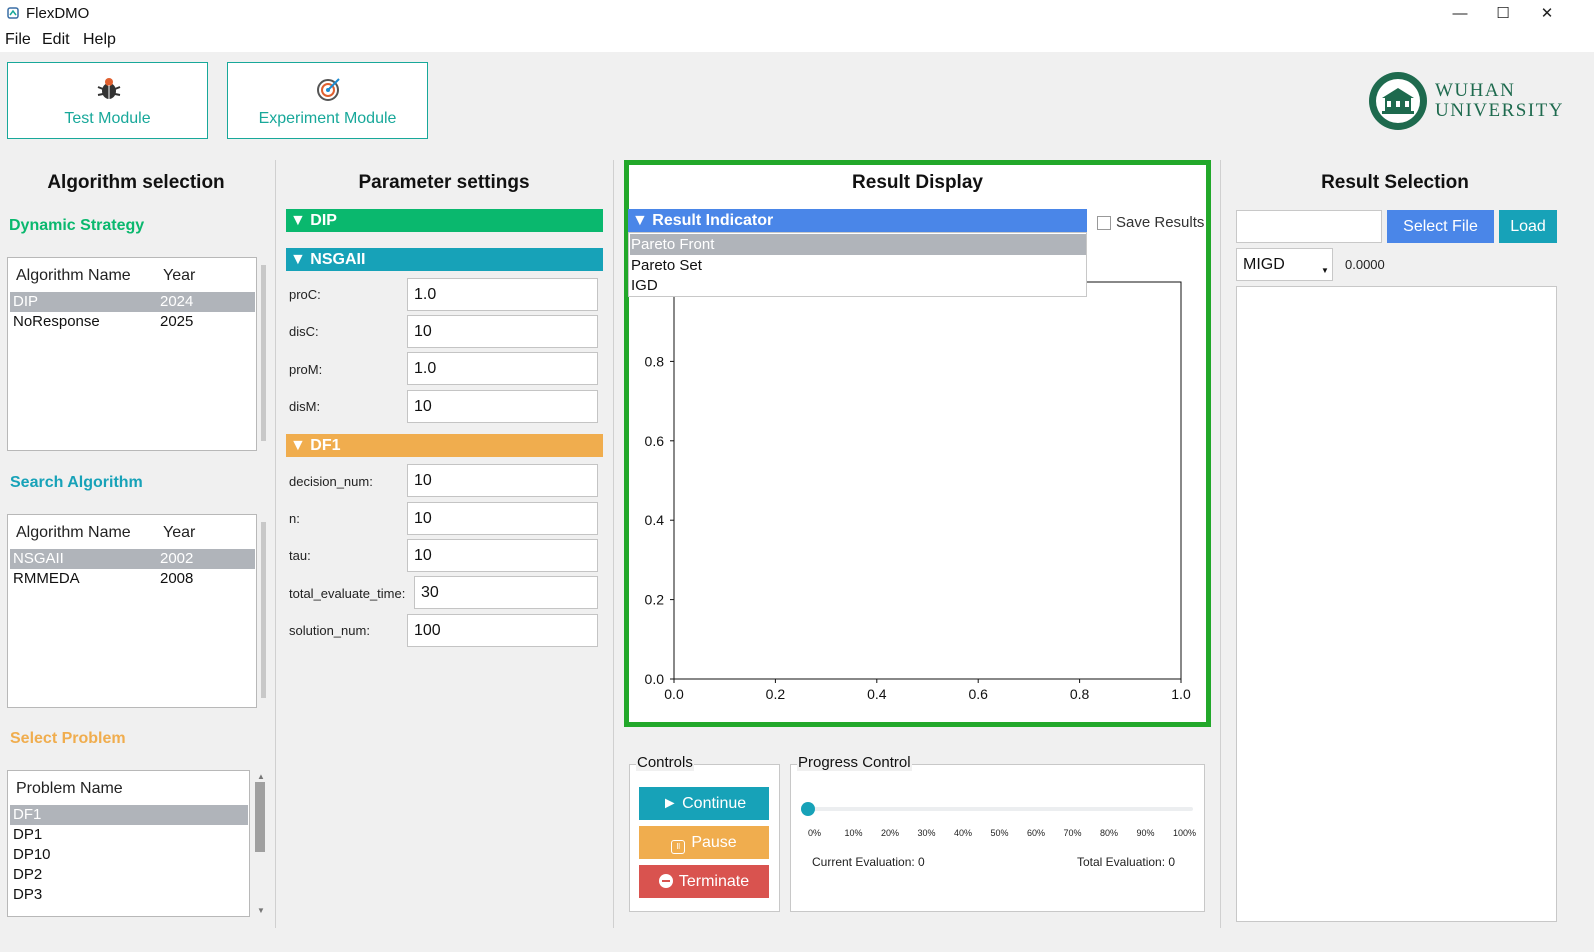 The image size is (1594, 952). Describe the element at coordinates (808, 809) in the screenshot. I see `progress-slider-handle` at that location.